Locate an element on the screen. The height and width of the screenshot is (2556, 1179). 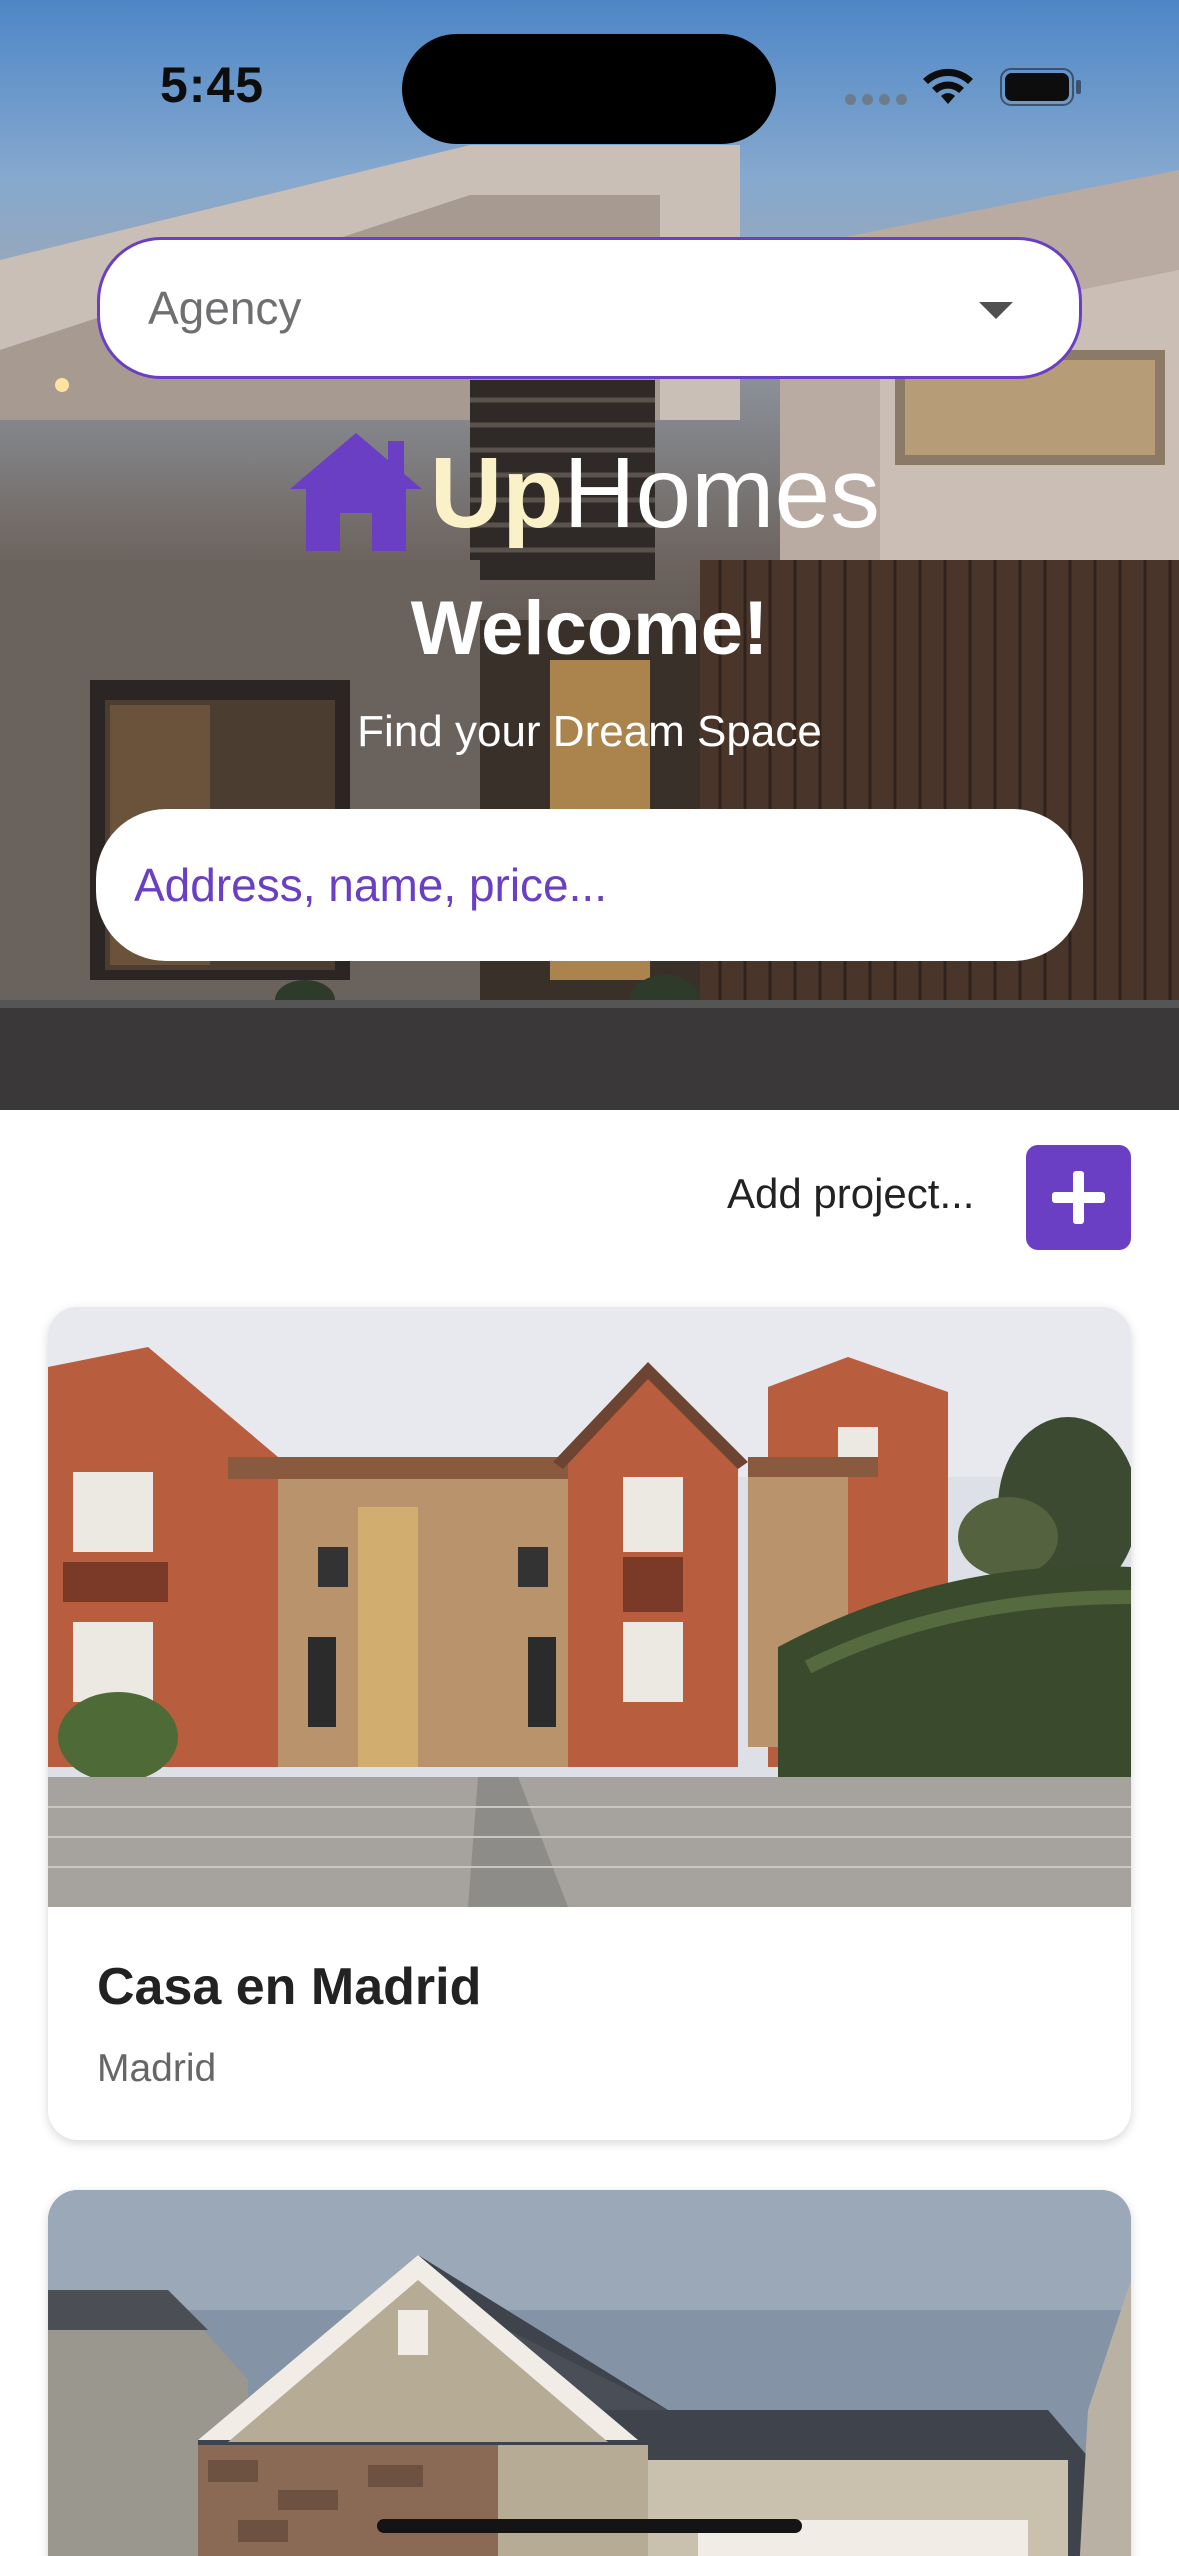
tagline: Find your Dream Space is located at coordinates (589, 731).